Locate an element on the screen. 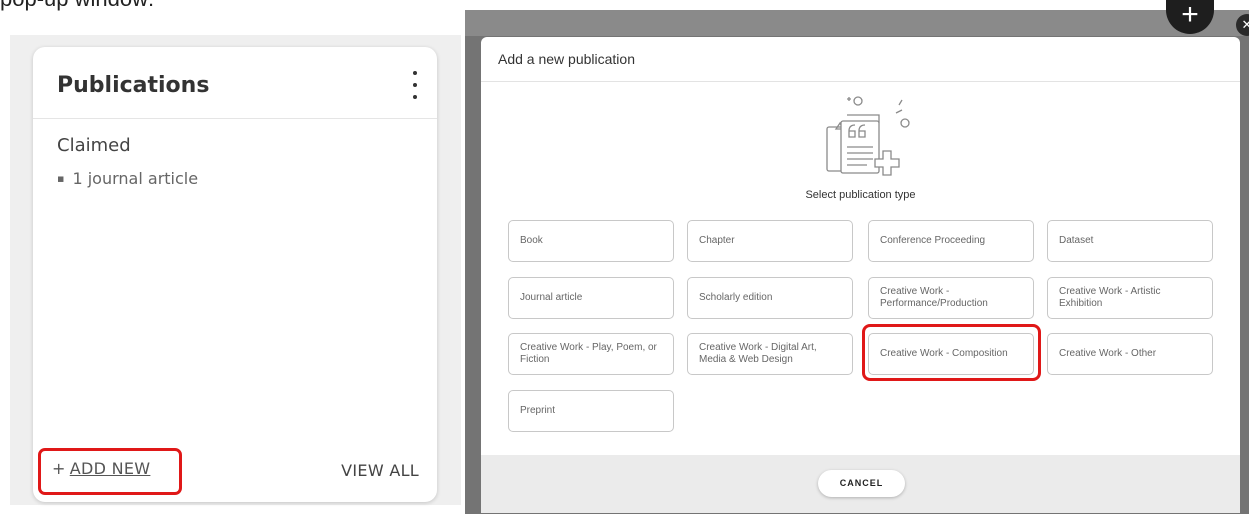  type-scholarly-edition-button: Scholarly edition is located at coordinates (770, 298).